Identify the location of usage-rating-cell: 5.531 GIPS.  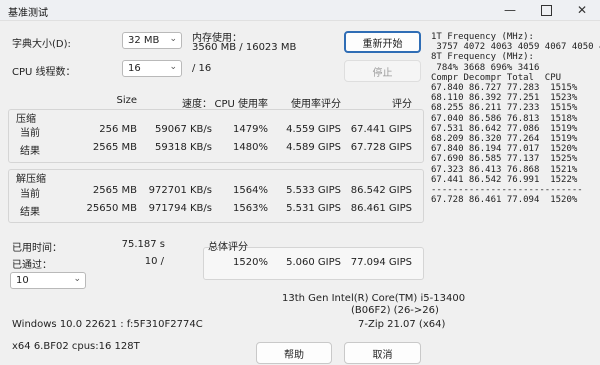
(313, 208).